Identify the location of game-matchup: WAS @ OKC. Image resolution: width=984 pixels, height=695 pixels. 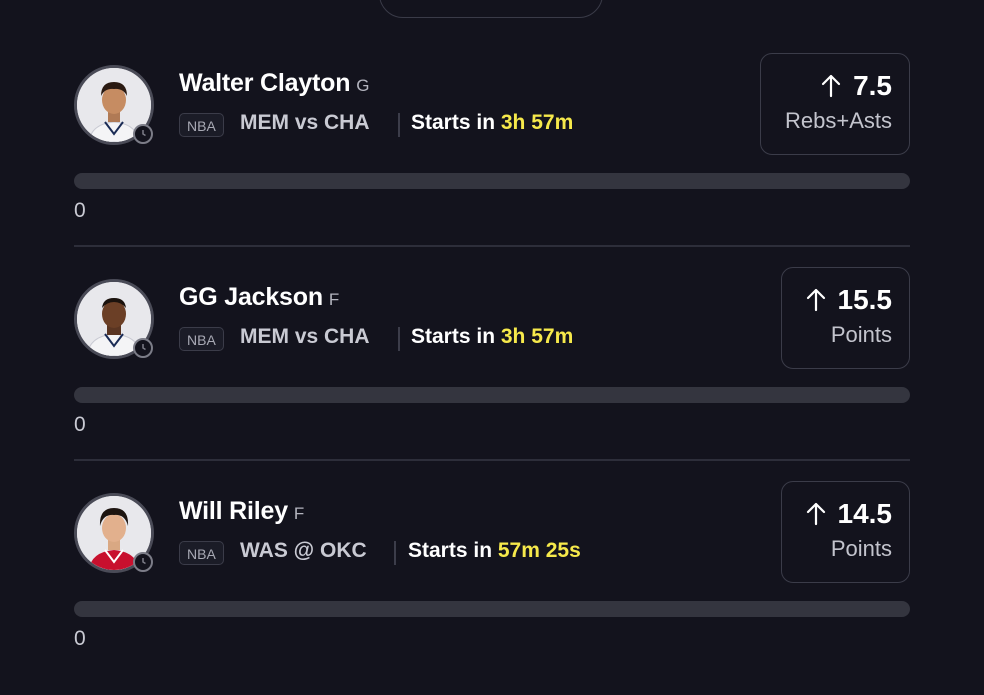
(303, 550).